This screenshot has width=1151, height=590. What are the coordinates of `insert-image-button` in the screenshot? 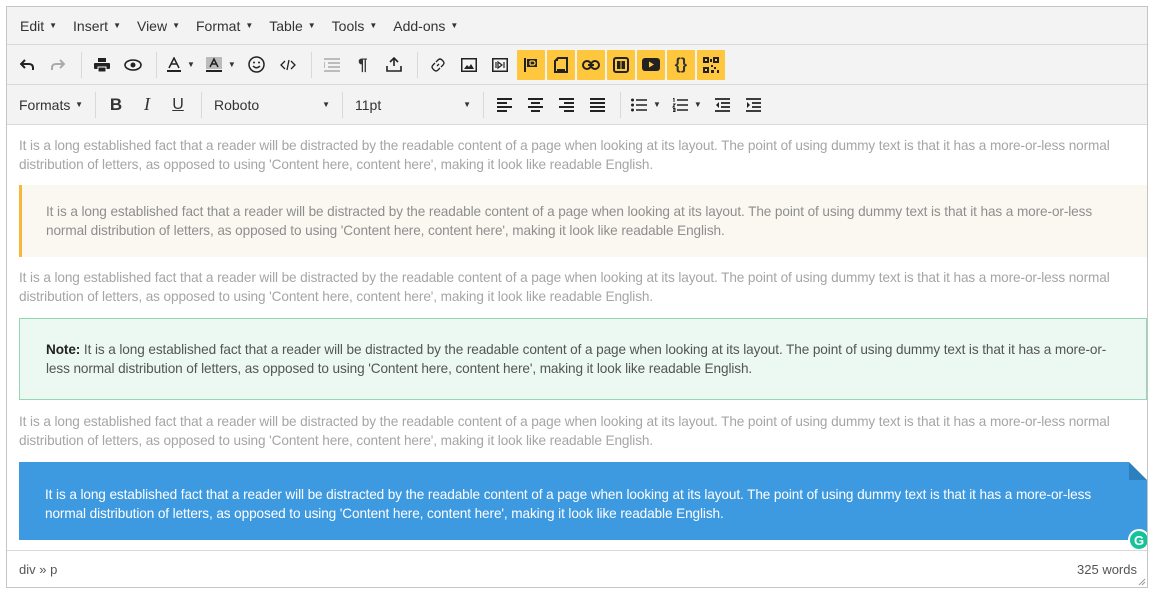 It's located at (469, 65).